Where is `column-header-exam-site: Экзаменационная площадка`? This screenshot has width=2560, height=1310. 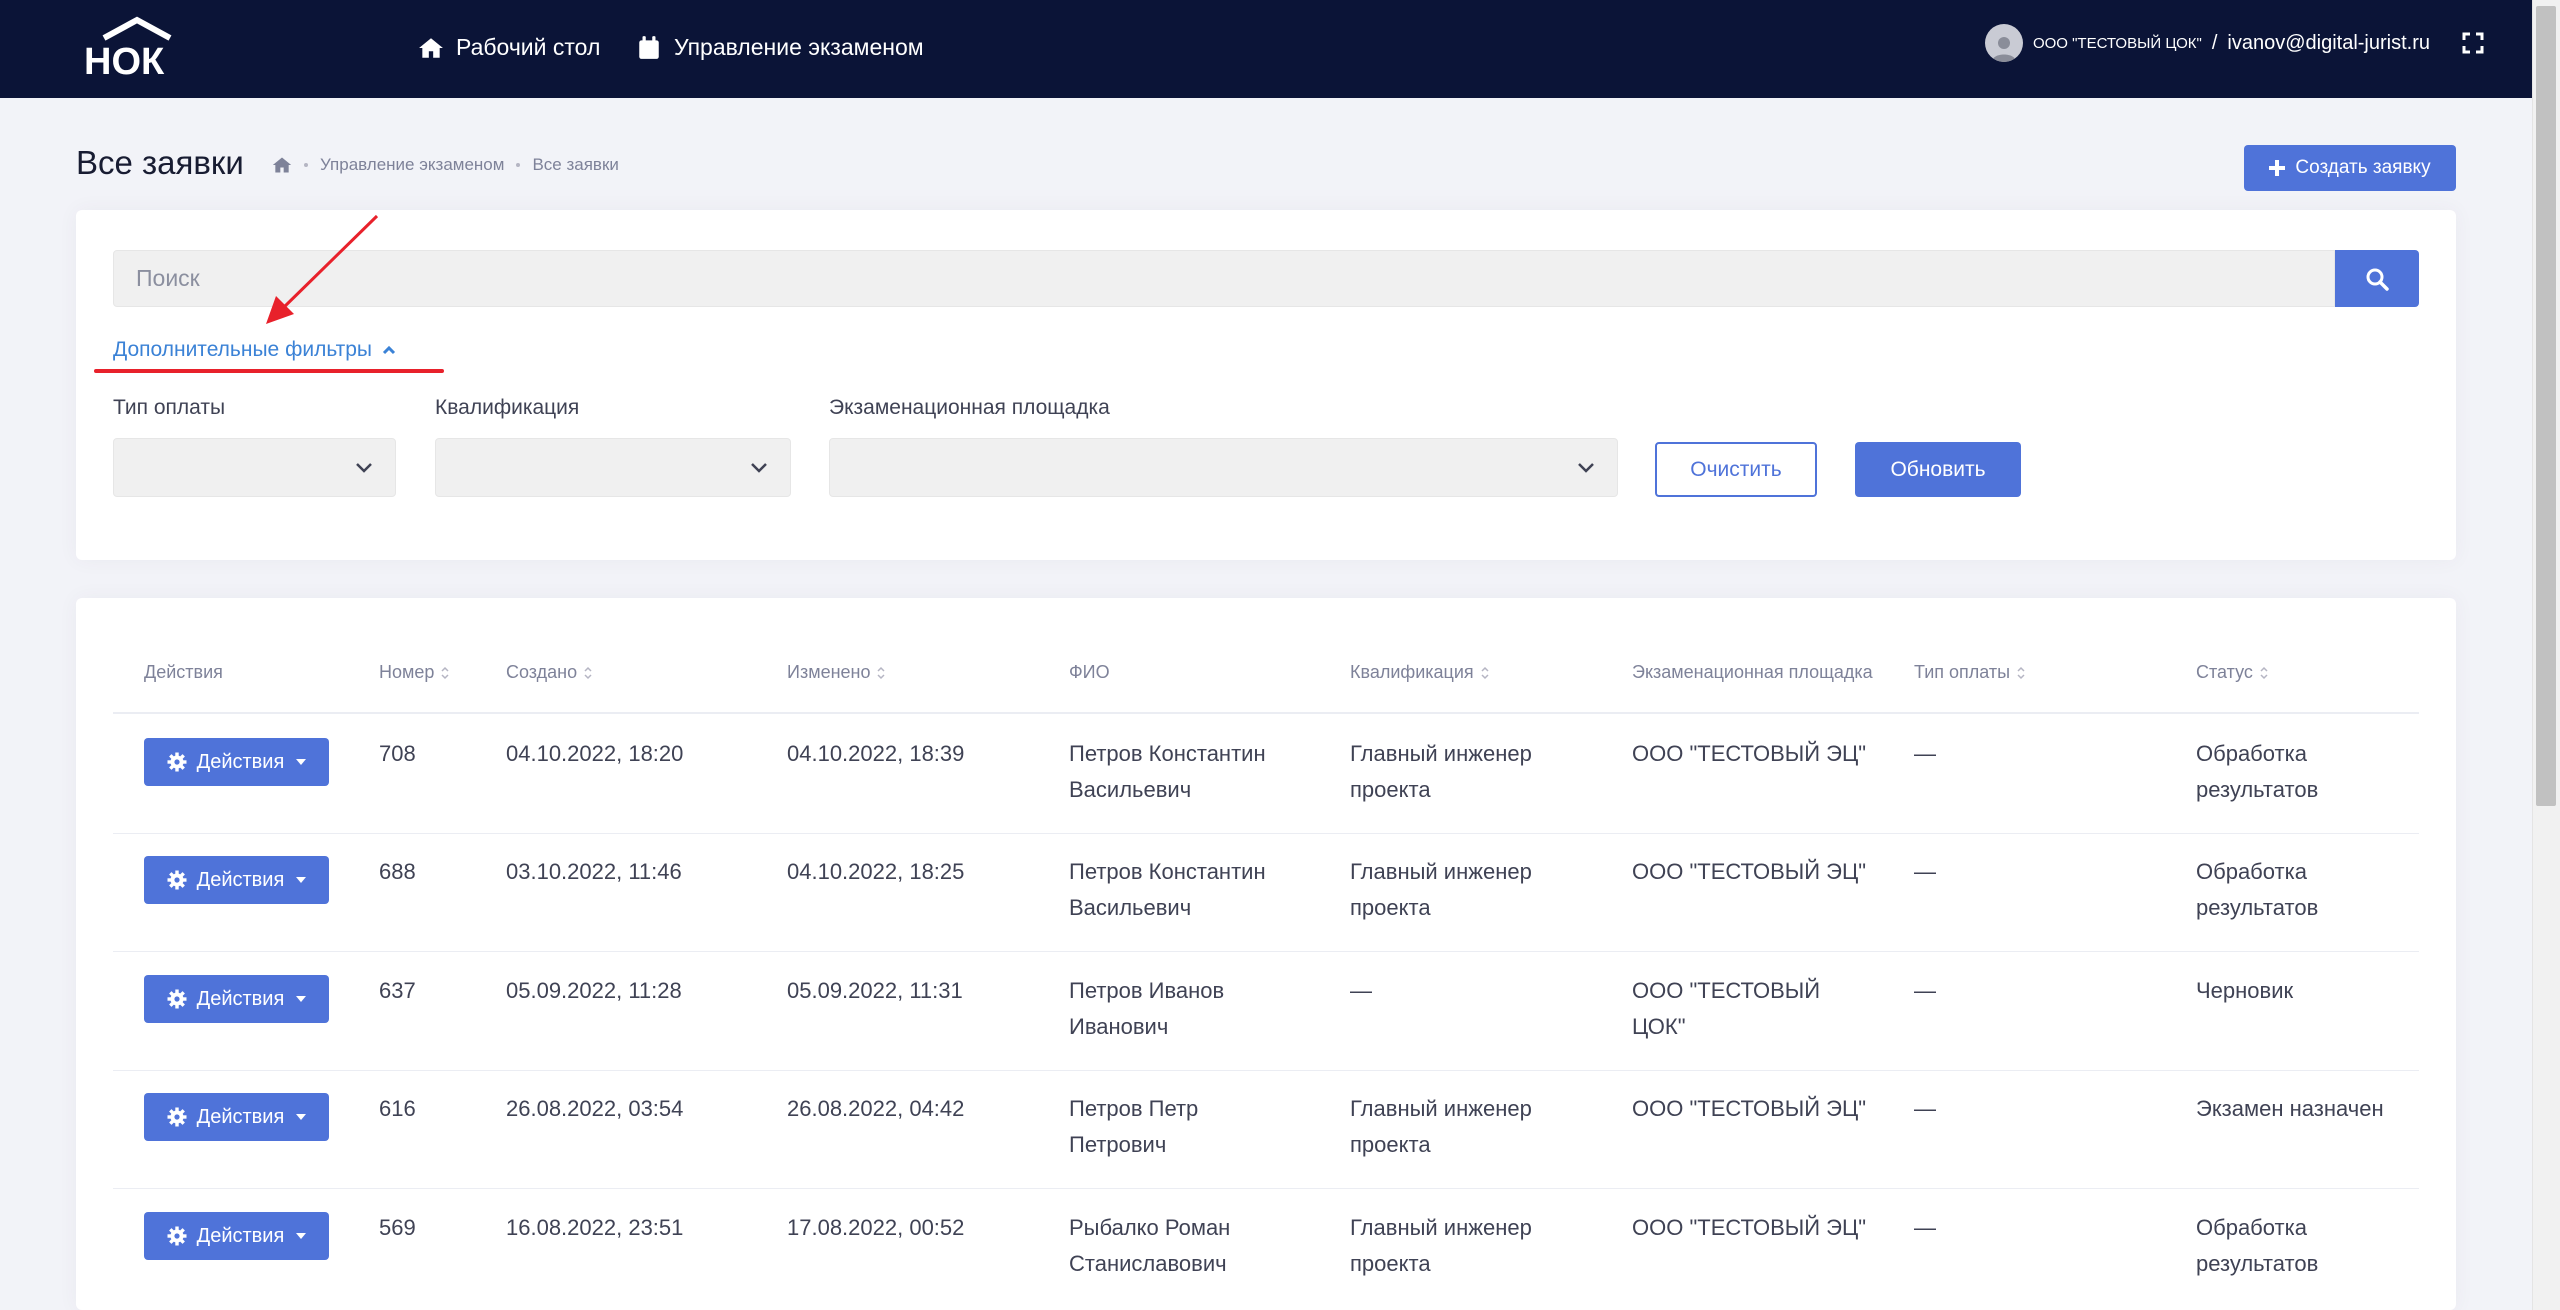 column-header-exam-site: Экзаменационная площадка is located at coordinates (1758, 672).